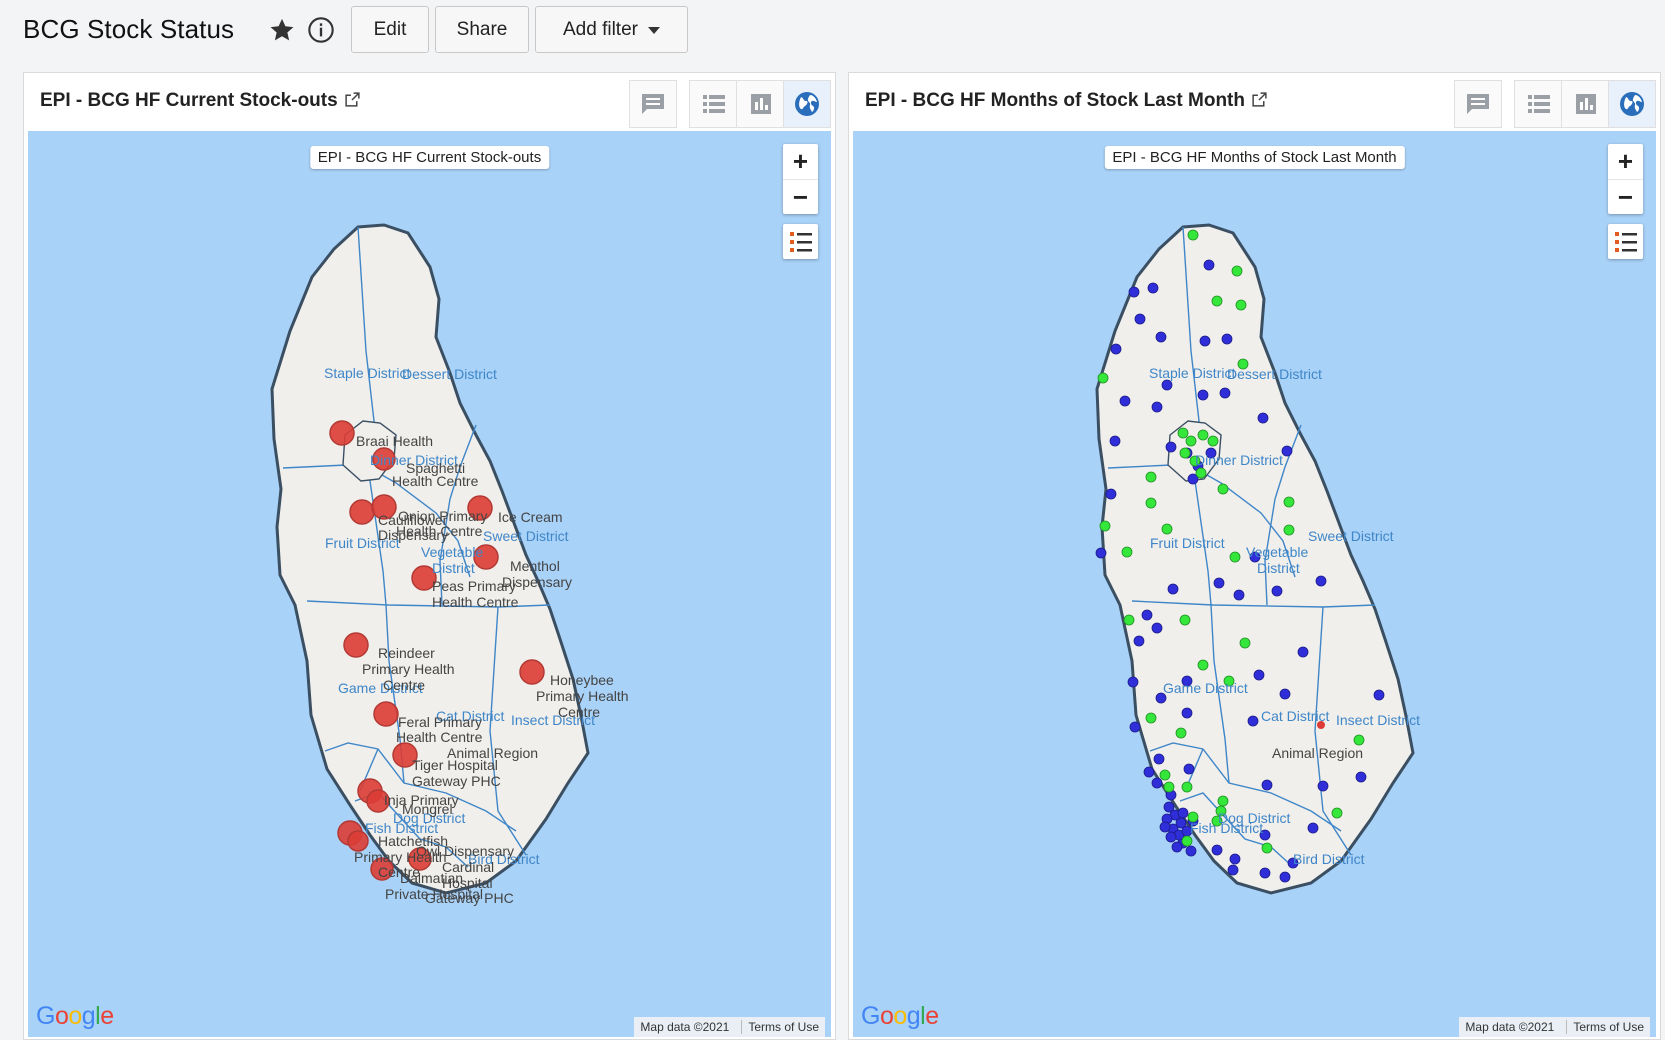  I want to click on svg-text: Tiger Hospital, so click(455, 765).